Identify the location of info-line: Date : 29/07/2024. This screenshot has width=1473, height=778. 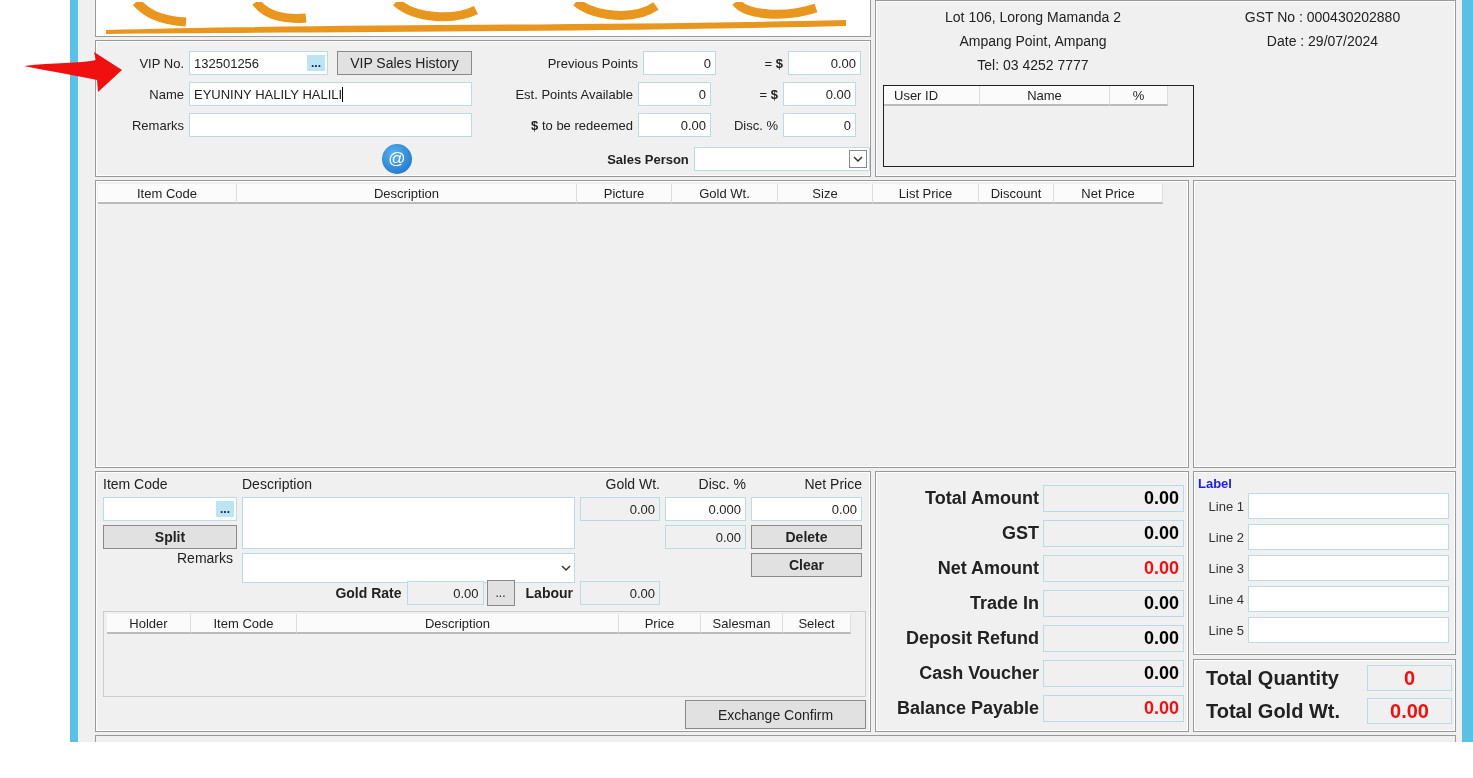
(1322, 41).